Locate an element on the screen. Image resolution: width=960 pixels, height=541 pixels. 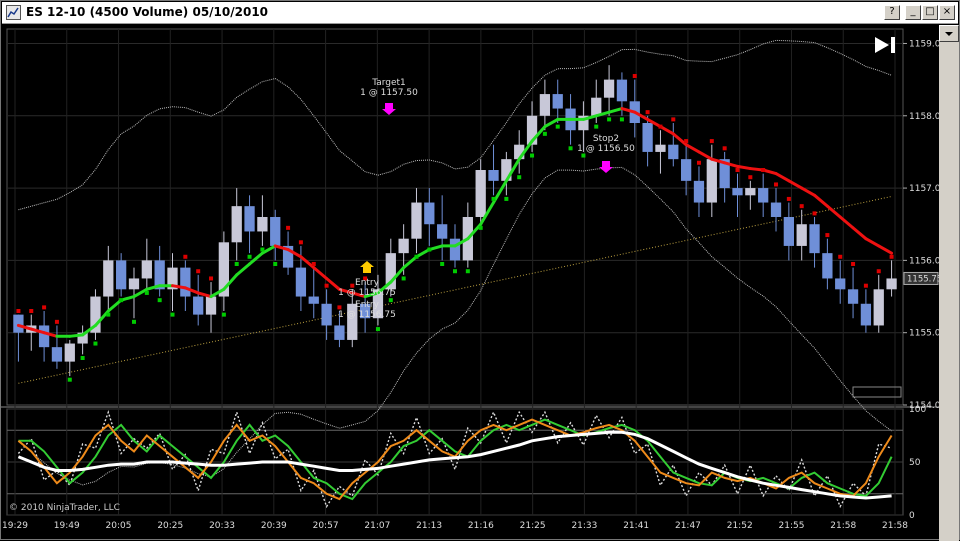
oscillator-orange-line is located at coordinates (455, 459).